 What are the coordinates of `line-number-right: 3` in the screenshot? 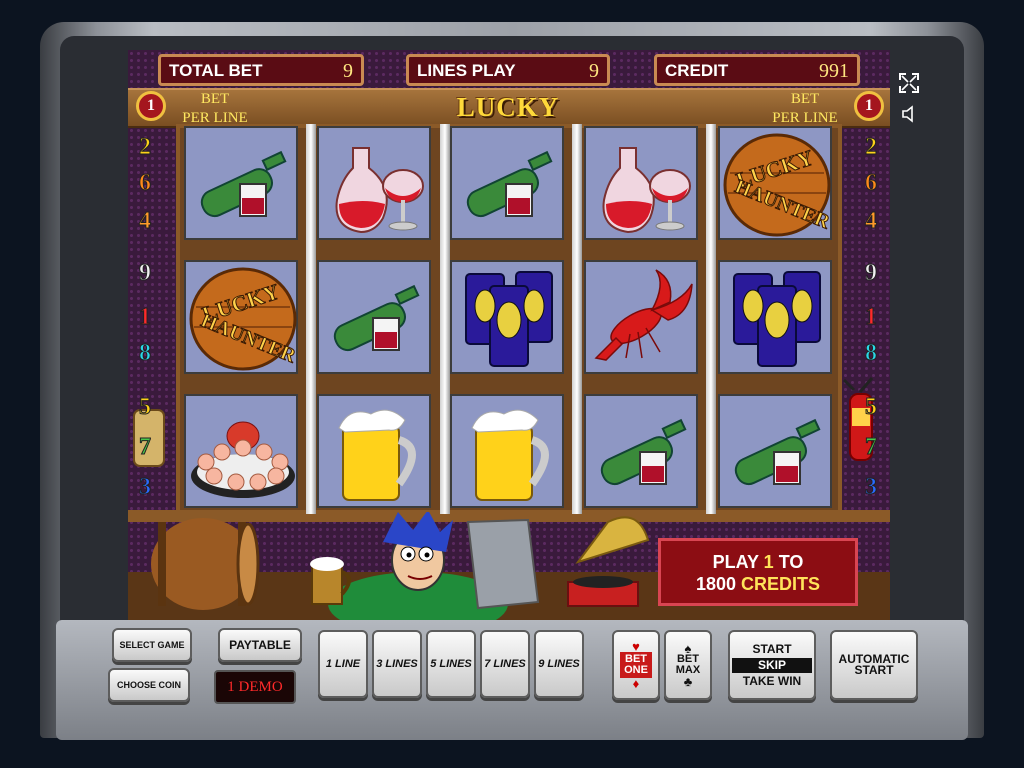 It's located at (871, 487).